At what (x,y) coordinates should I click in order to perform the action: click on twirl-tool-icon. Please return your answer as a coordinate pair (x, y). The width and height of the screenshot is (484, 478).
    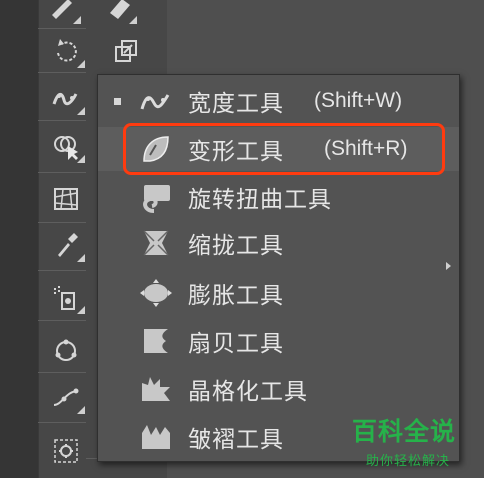
    Looking at the image, I should click on (156, 197).